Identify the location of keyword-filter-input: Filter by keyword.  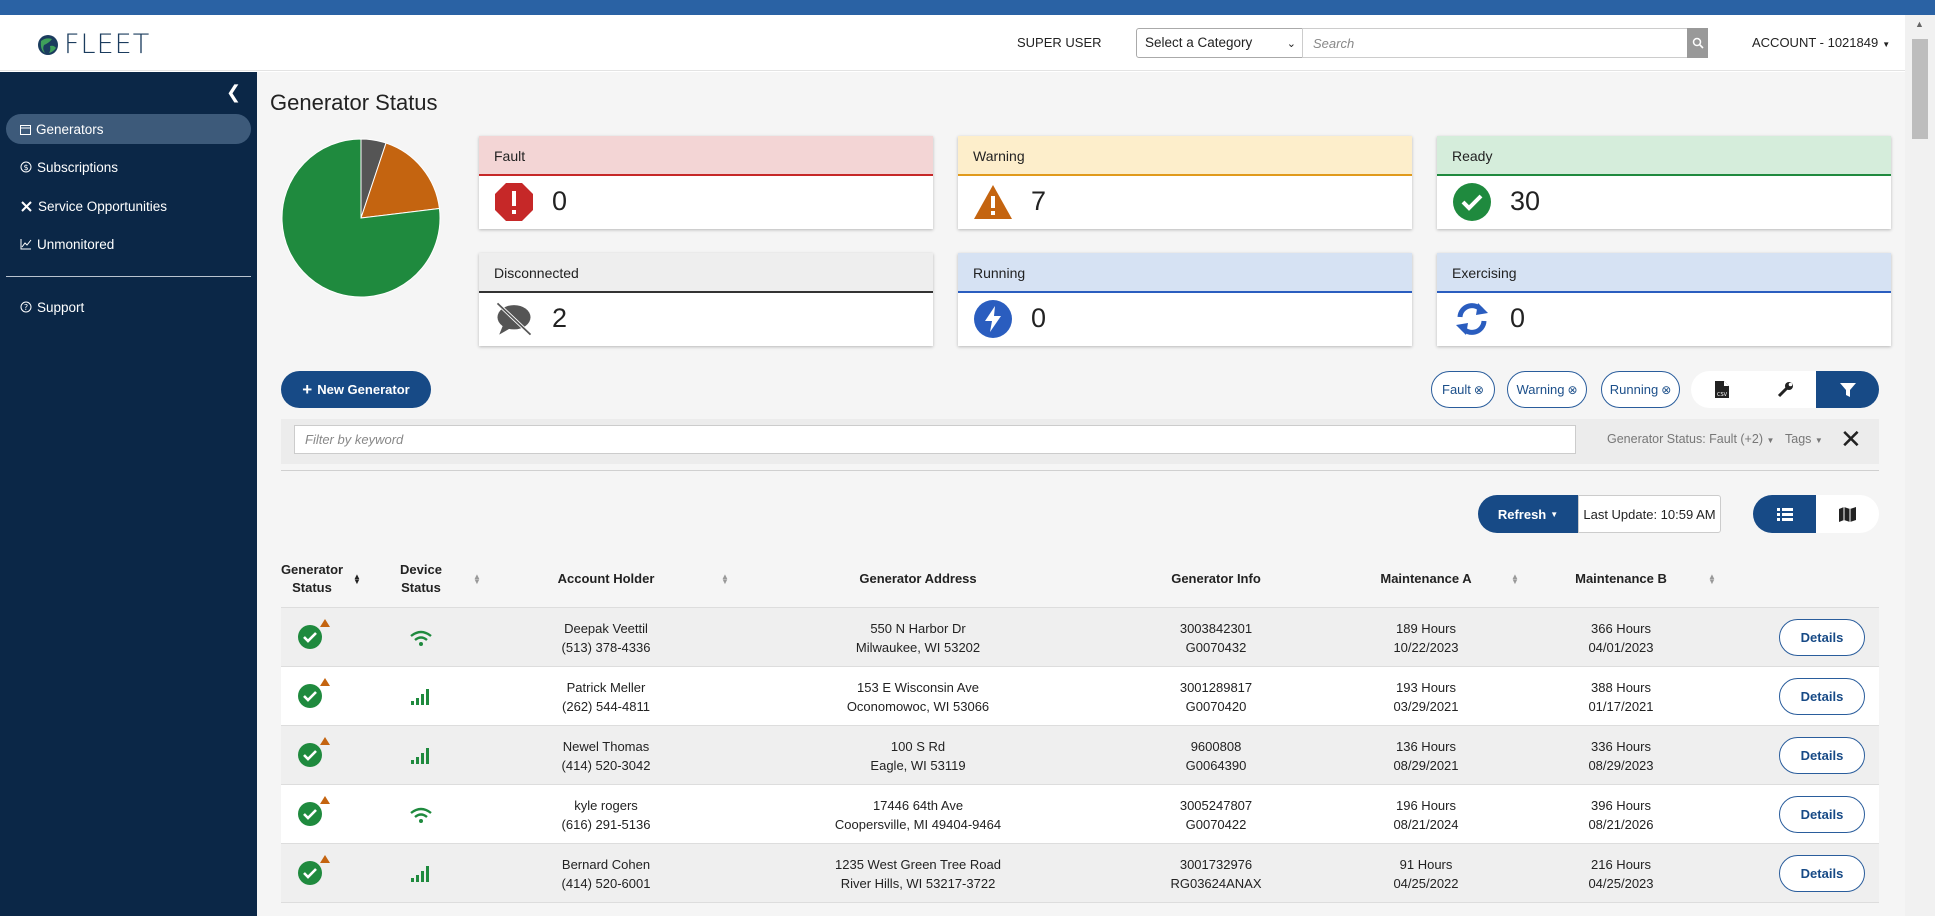
(935, 439).